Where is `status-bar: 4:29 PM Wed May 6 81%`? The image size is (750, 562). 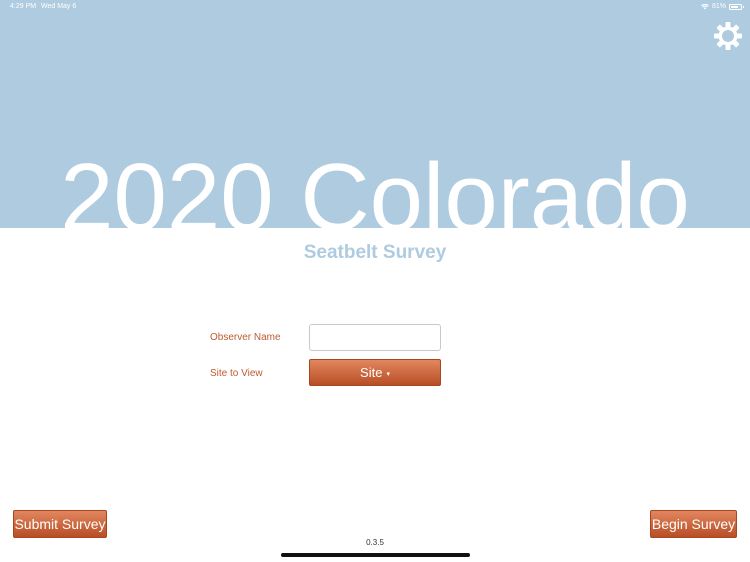 status-bar: 4:29 PM Wed May 6 81% is located at coordinates (375, 7).